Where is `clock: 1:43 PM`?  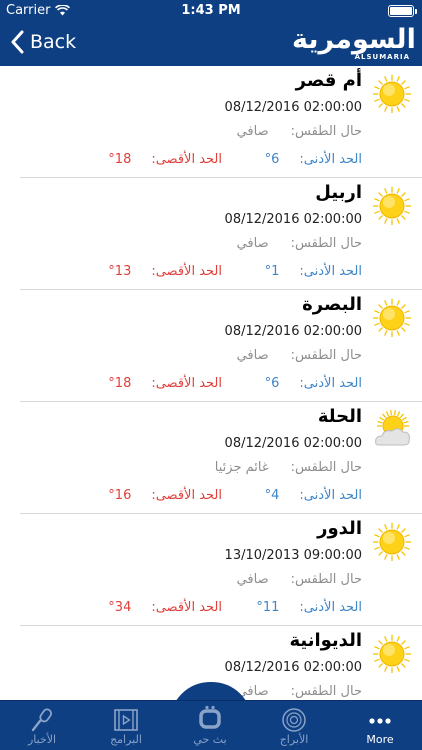
clock: 1:43 PM is located at coordinates (211, 10).